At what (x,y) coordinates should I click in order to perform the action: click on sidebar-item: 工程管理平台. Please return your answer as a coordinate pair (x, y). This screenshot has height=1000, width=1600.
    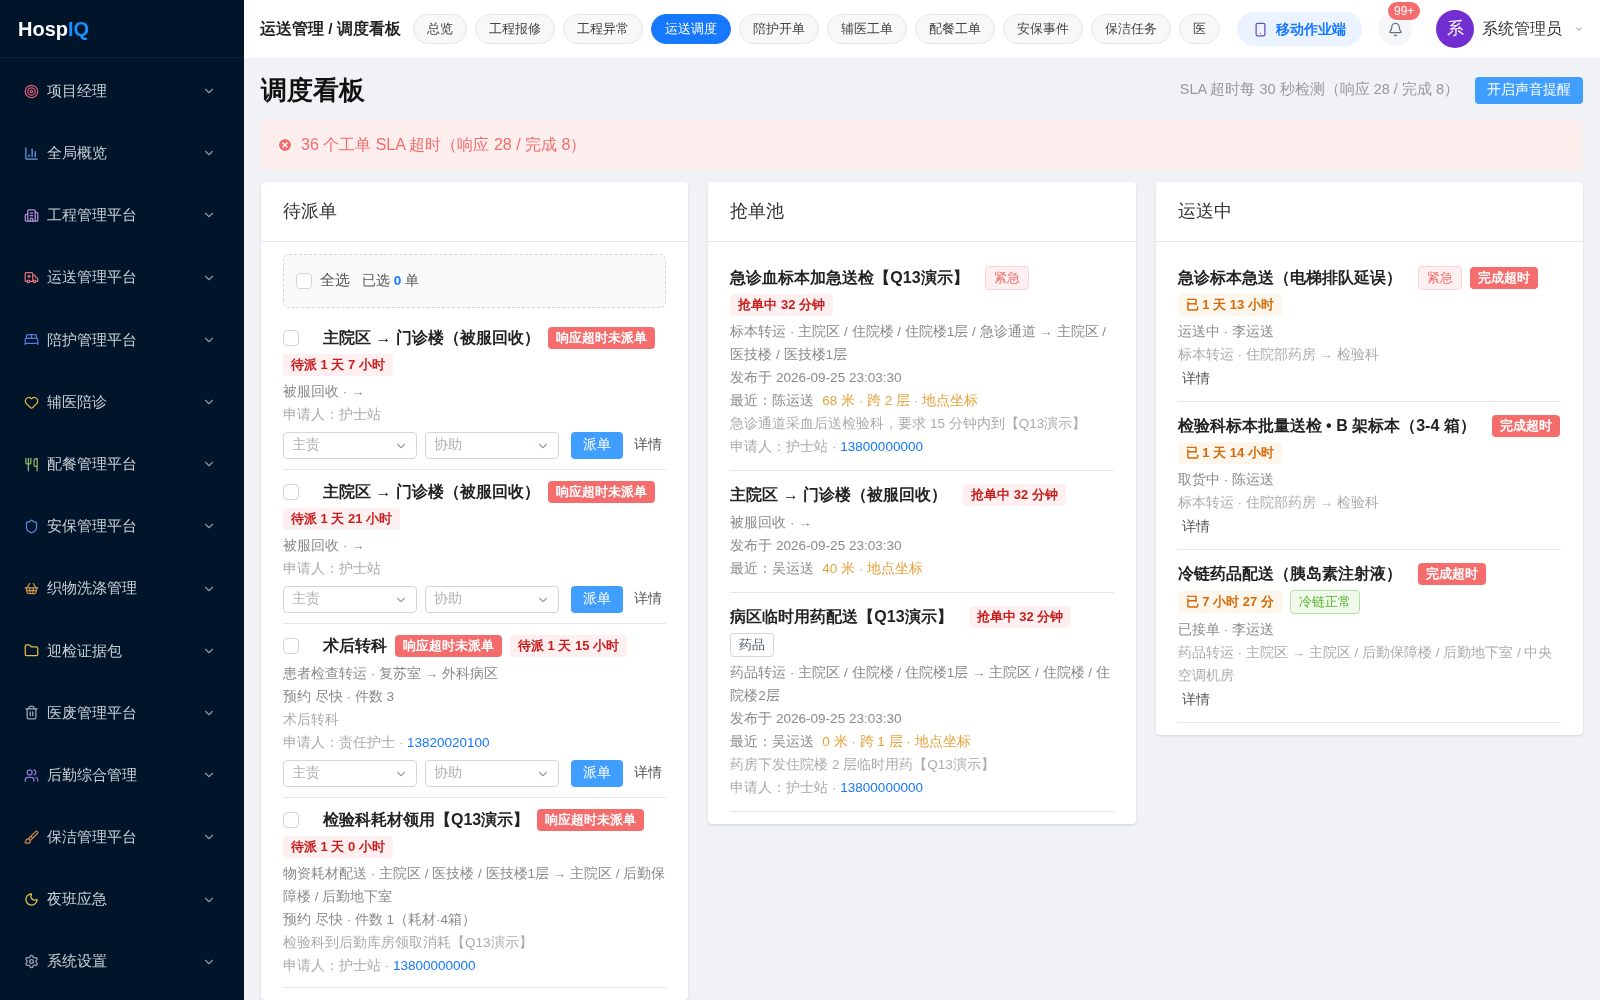
    Looking at the image, I should click on (122, 215).